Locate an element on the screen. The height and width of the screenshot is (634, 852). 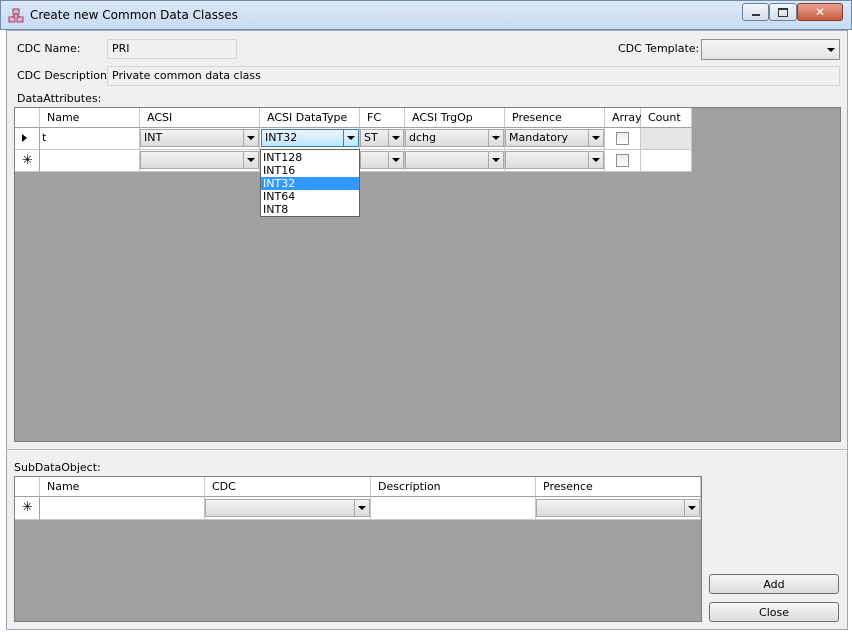
cell-acsi-trgop: dchg is located at coordinates (455, 139).